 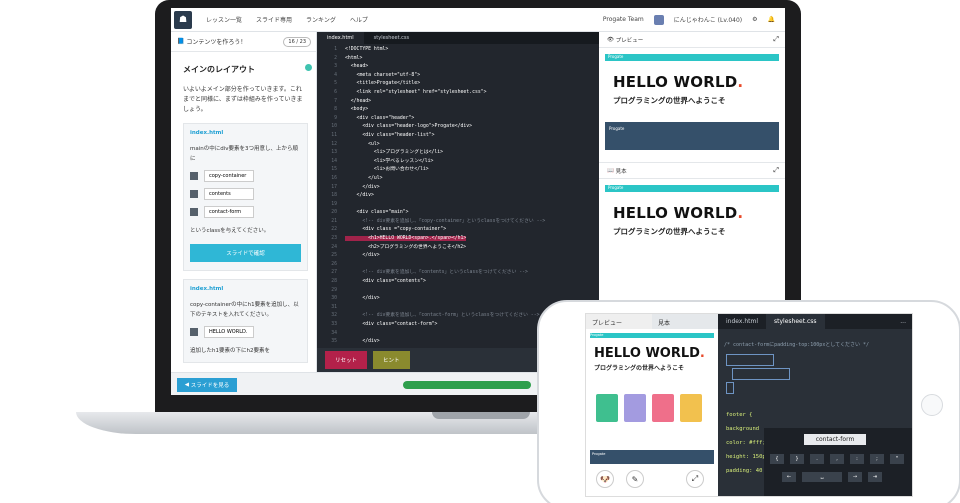 I want to click on edit-icon: ✎, so click(x=635, y=479).